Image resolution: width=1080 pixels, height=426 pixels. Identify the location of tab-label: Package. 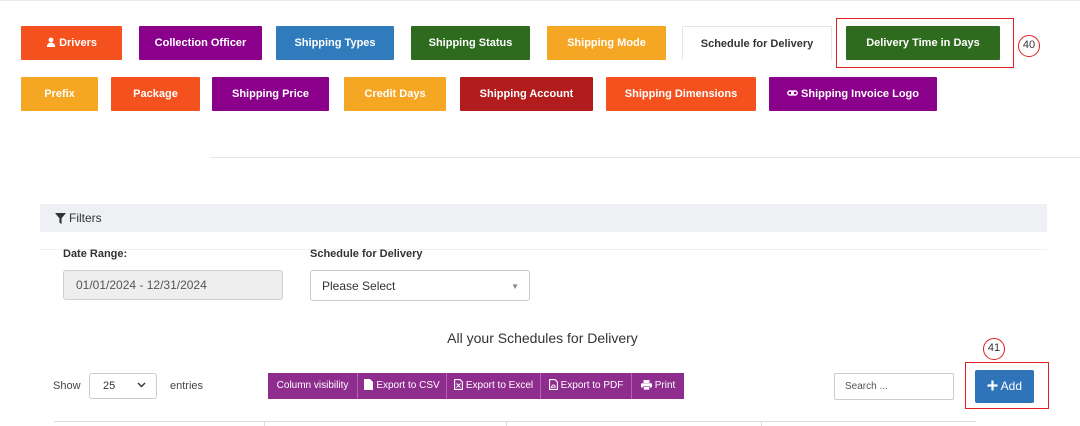
(155, 94).